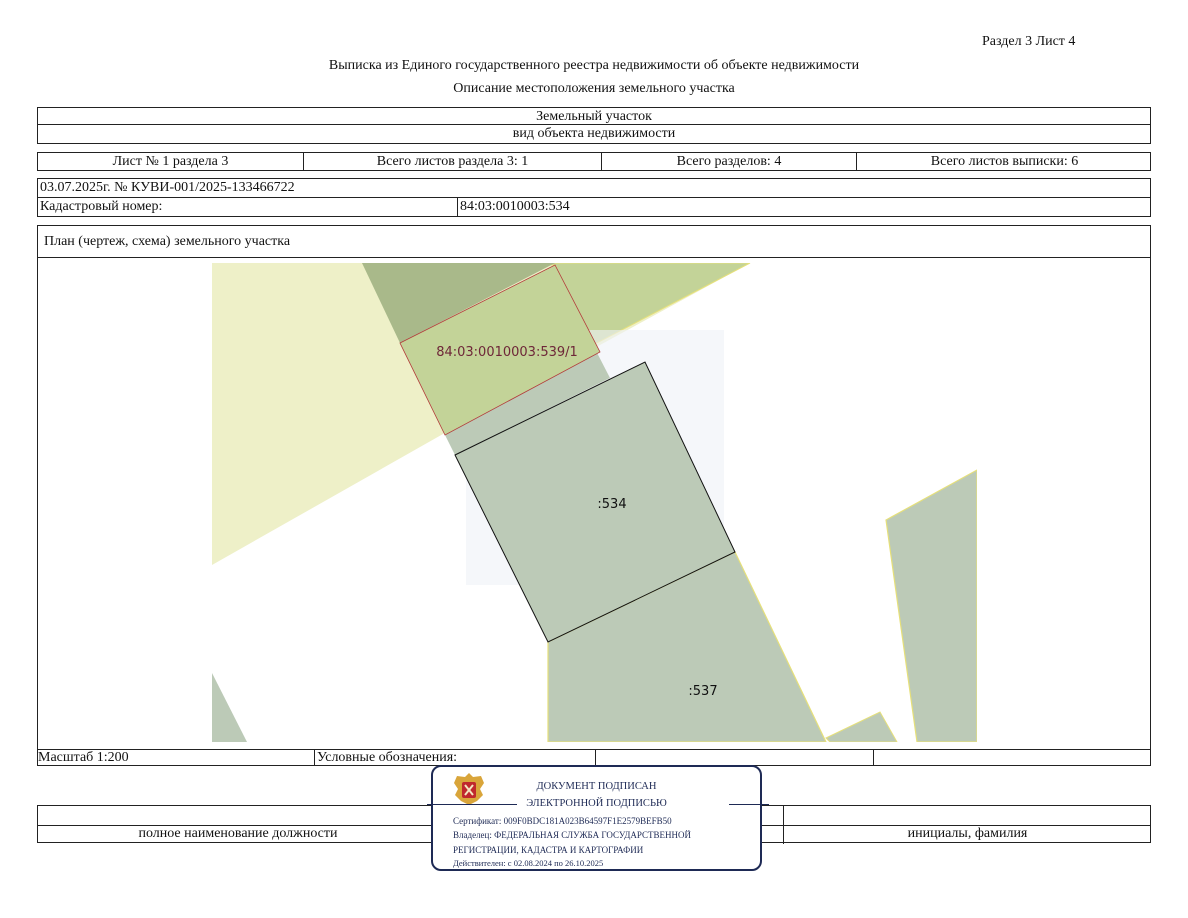  I want to click on stamp-rule-right, so click(749, 804).